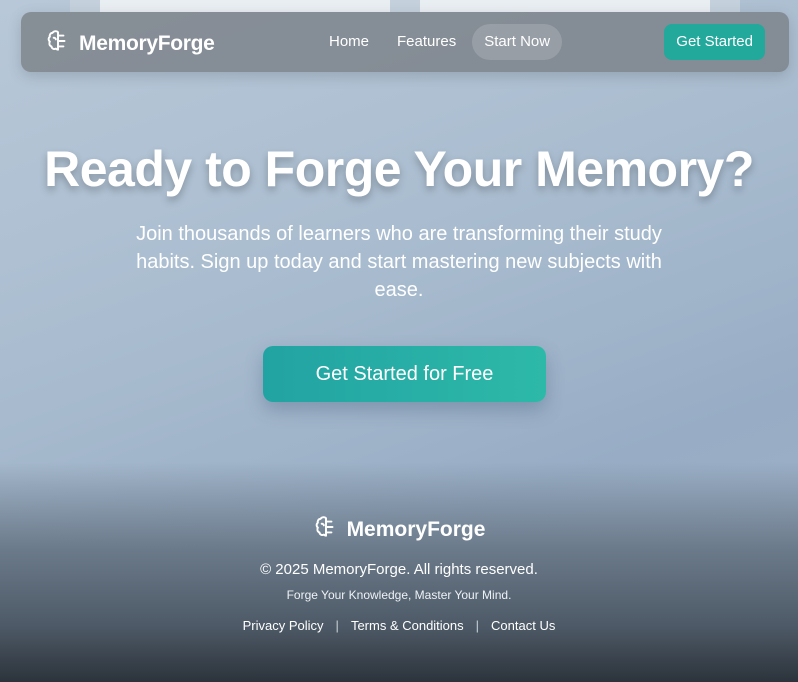  Describe the element at coordinates (517, 42) in the screenshot. I see `nav-start-now-link: Start Now` at that location.